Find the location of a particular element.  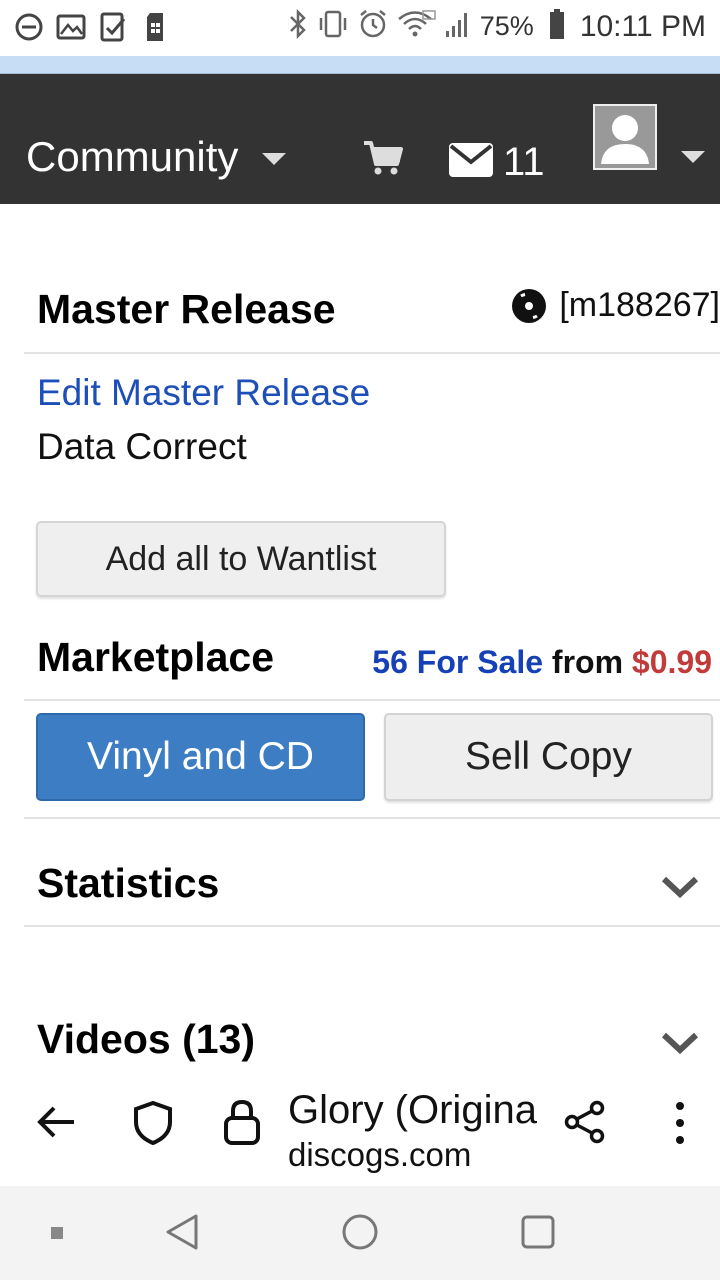

avatar is located at coordinates (625, 137).